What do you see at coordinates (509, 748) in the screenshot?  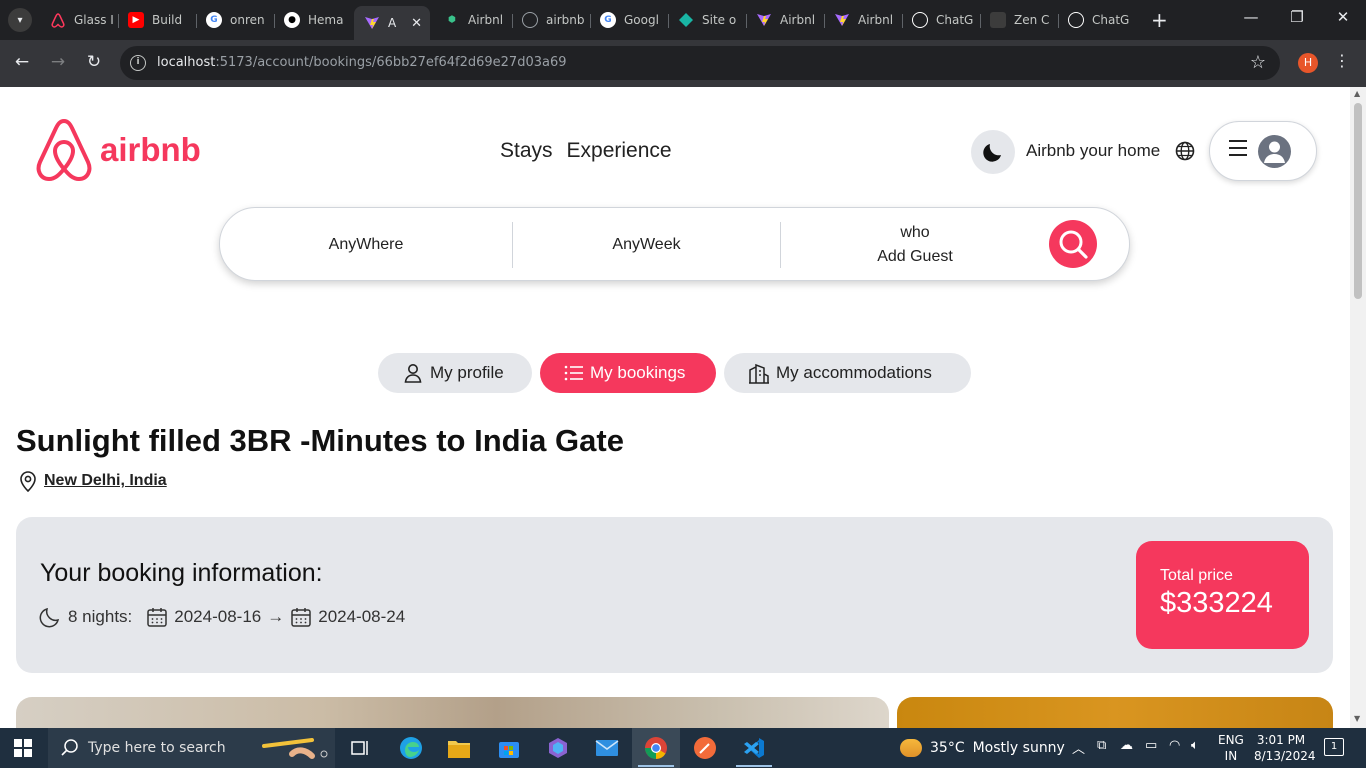 I see `microsoft-store-icon` at bounding box center [509, 748].